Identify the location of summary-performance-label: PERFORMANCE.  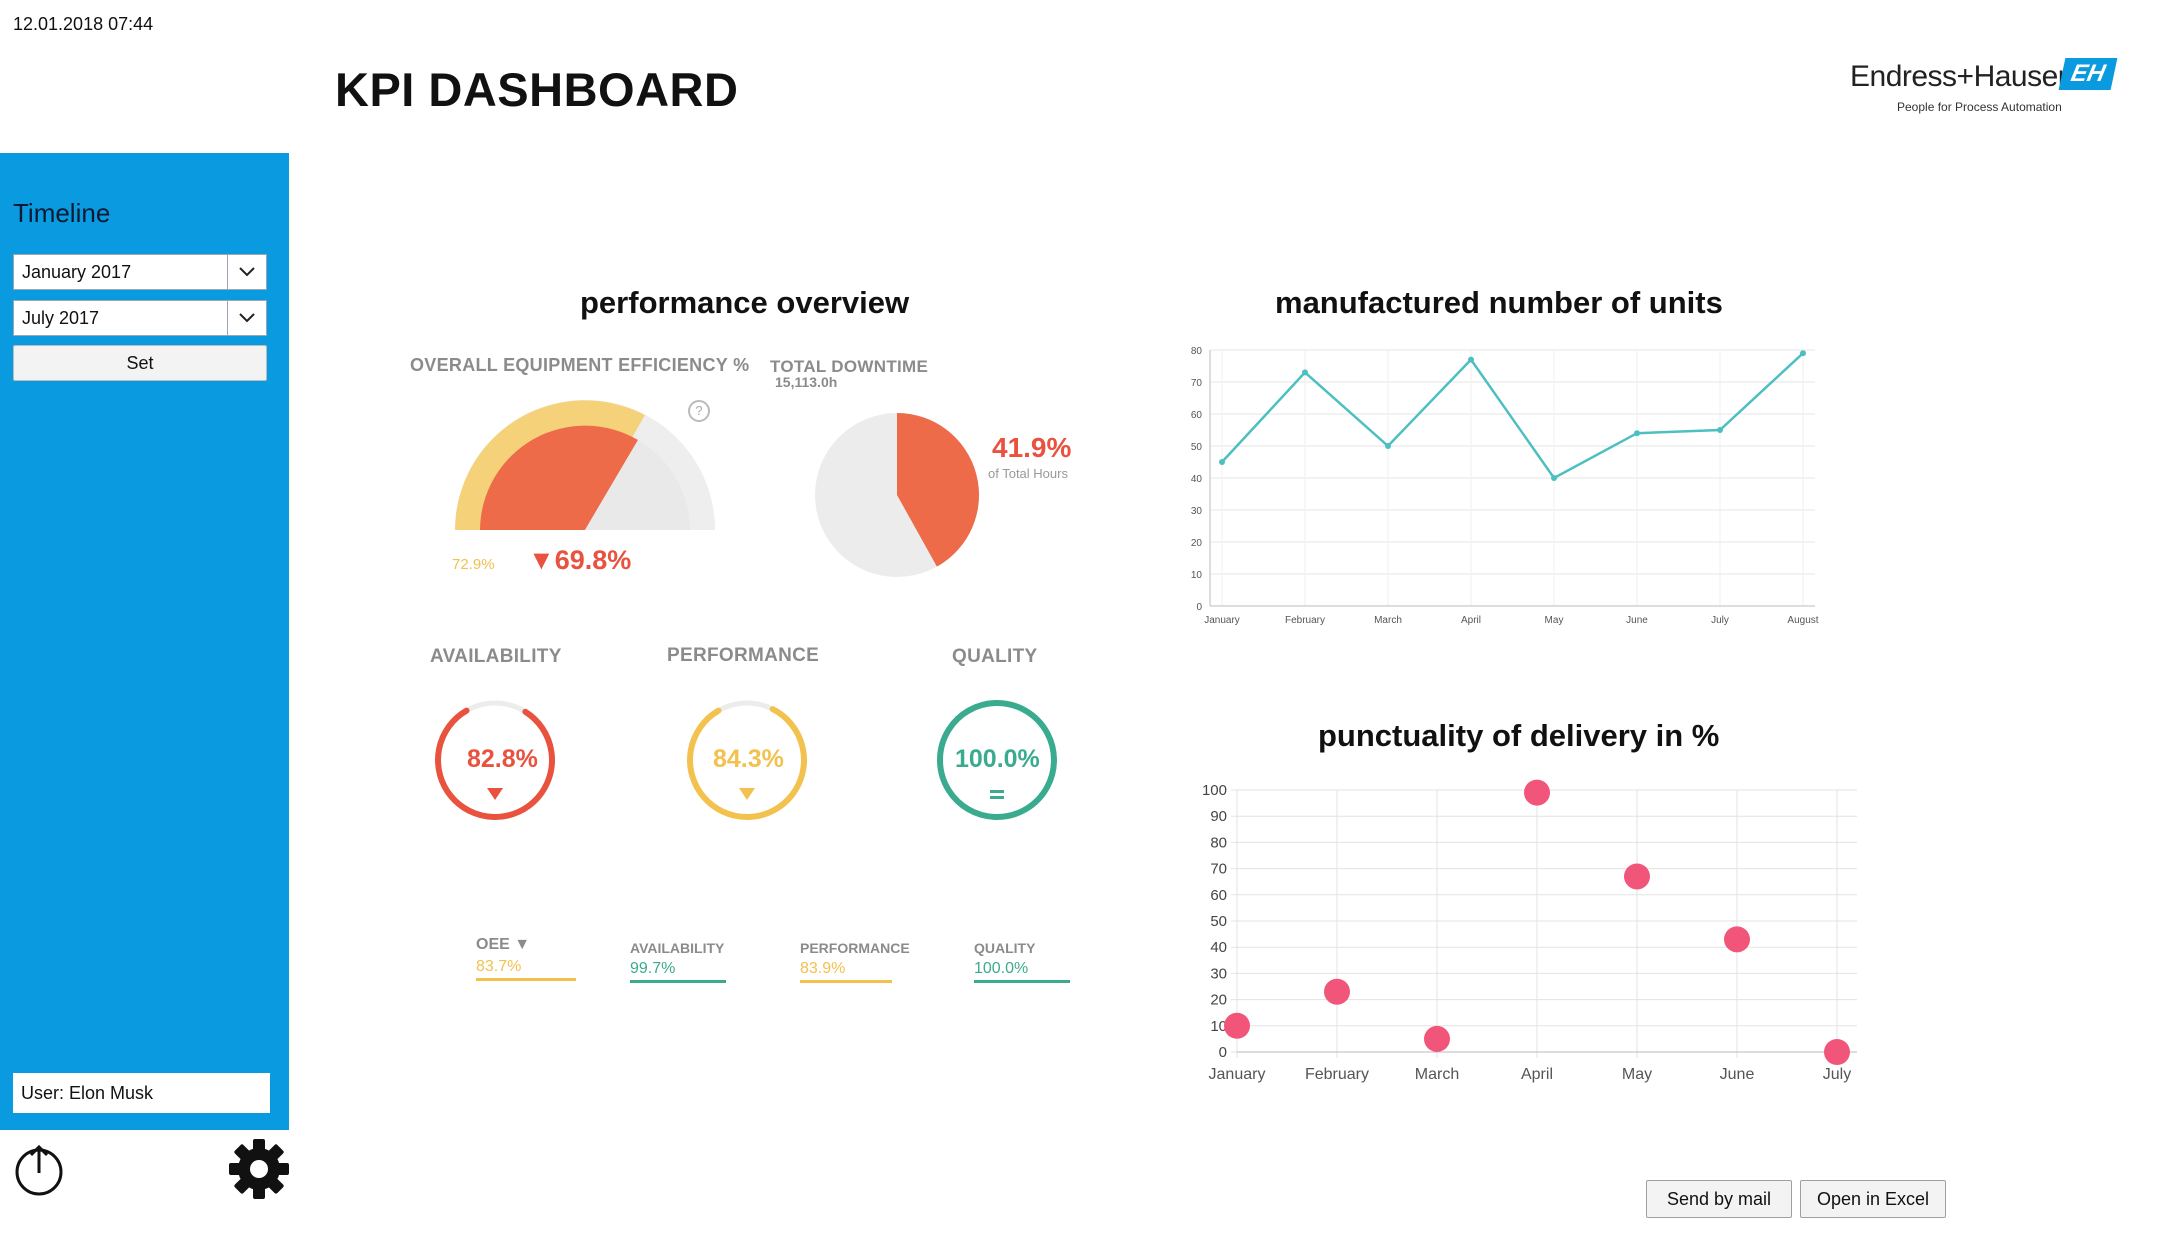
(855, 948).